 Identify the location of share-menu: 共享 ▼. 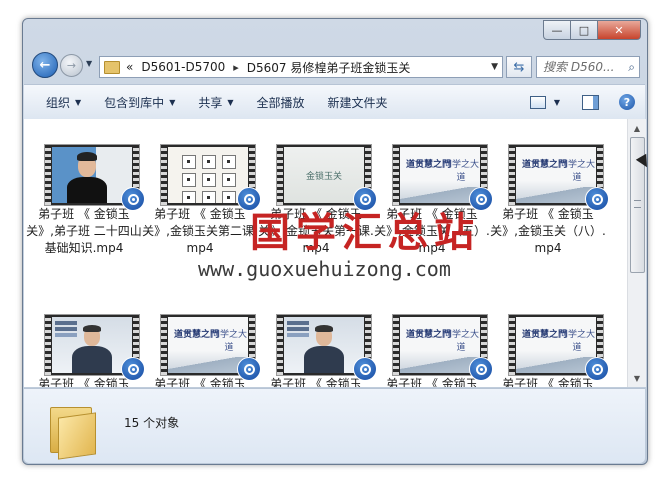
(215, 102).